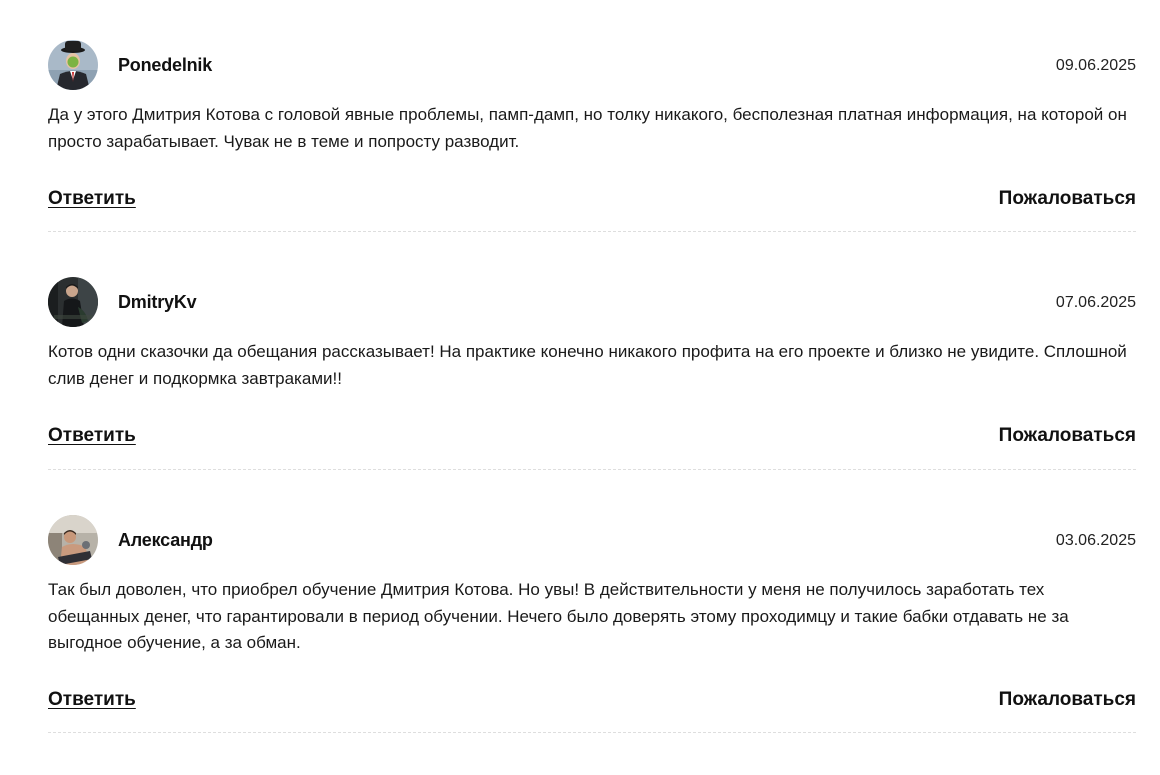 The image size is (1160, 775). I want to click on comment-date: 03.06.2025, so click(1095, 540).